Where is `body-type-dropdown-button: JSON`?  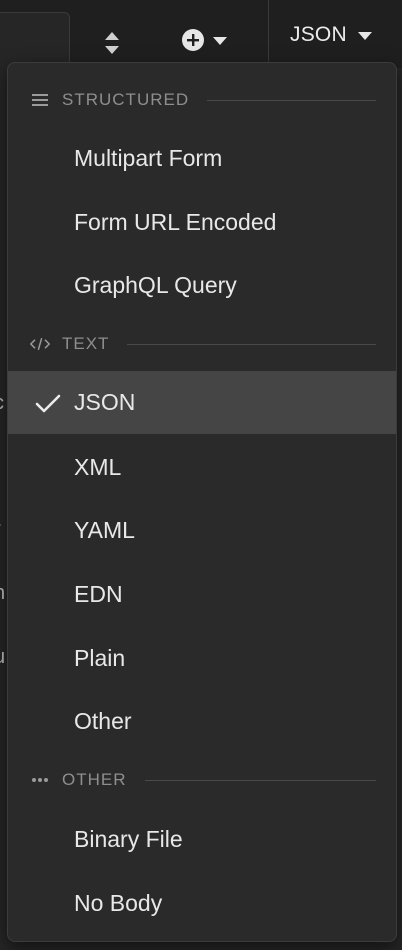
body-type-dropdown-button: JSON is located at coordinates (331, 35).